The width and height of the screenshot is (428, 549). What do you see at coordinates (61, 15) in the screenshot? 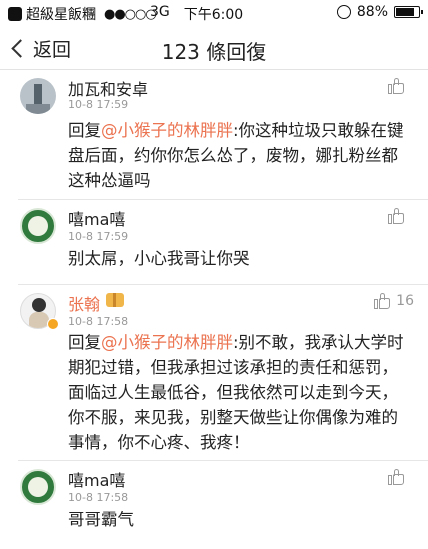
I see `carrier-name: 超級星飯糰` at bounding box center [61, 15].